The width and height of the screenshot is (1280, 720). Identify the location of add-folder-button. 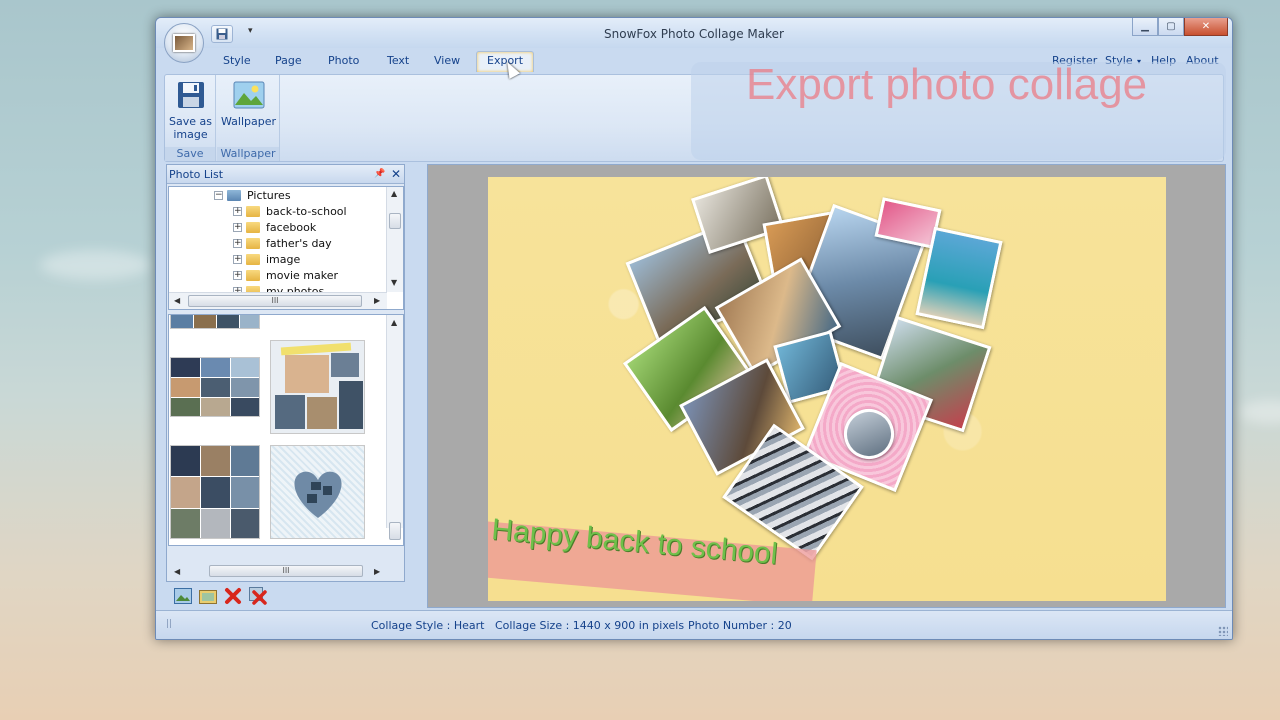
(207, 595).